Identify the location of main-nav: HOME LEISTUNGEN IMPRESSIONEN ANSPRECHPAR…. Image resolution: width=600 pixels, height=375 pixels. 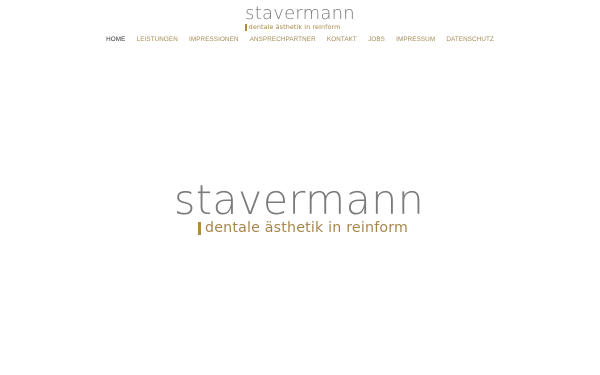
(300, 39).